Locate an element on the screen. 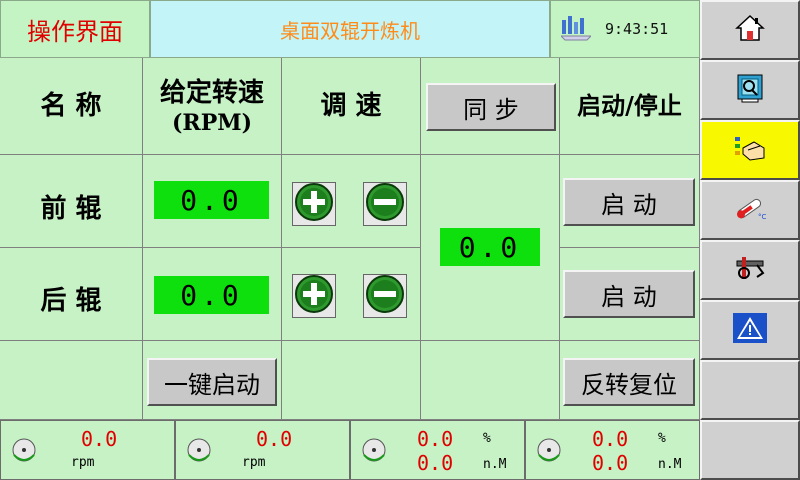 This screenshot has width=800, height=480. clock: 9:43:51 is located at coordinates (637, 29).